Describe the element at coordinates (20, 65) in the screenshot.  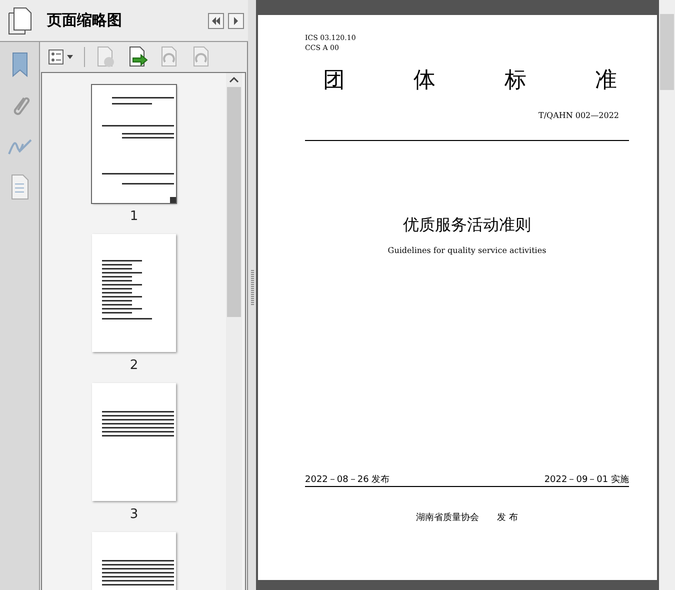
I see `bookmark-icon` at that location.